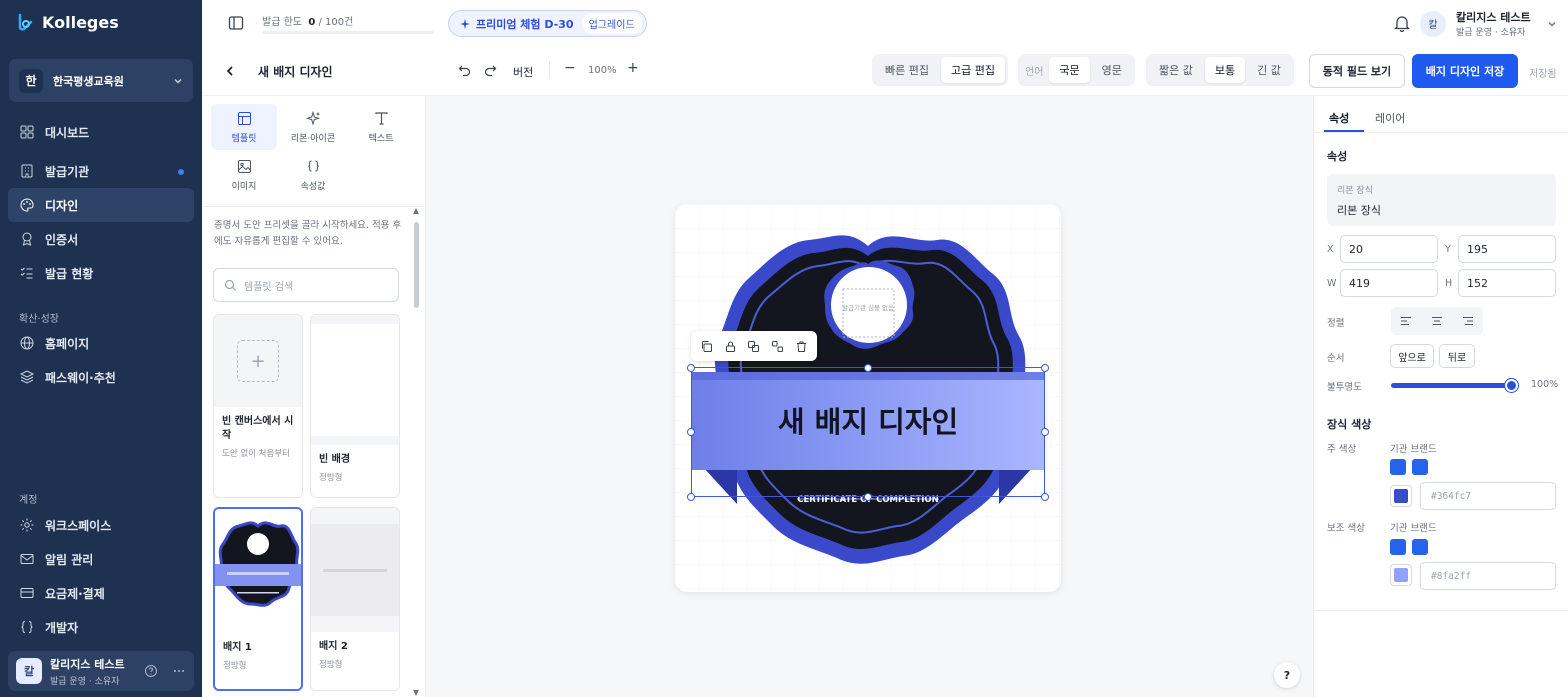  Describe the element at coordinates (633, 68) in the screenshot. I see `zoom-in-button: +` at that location.